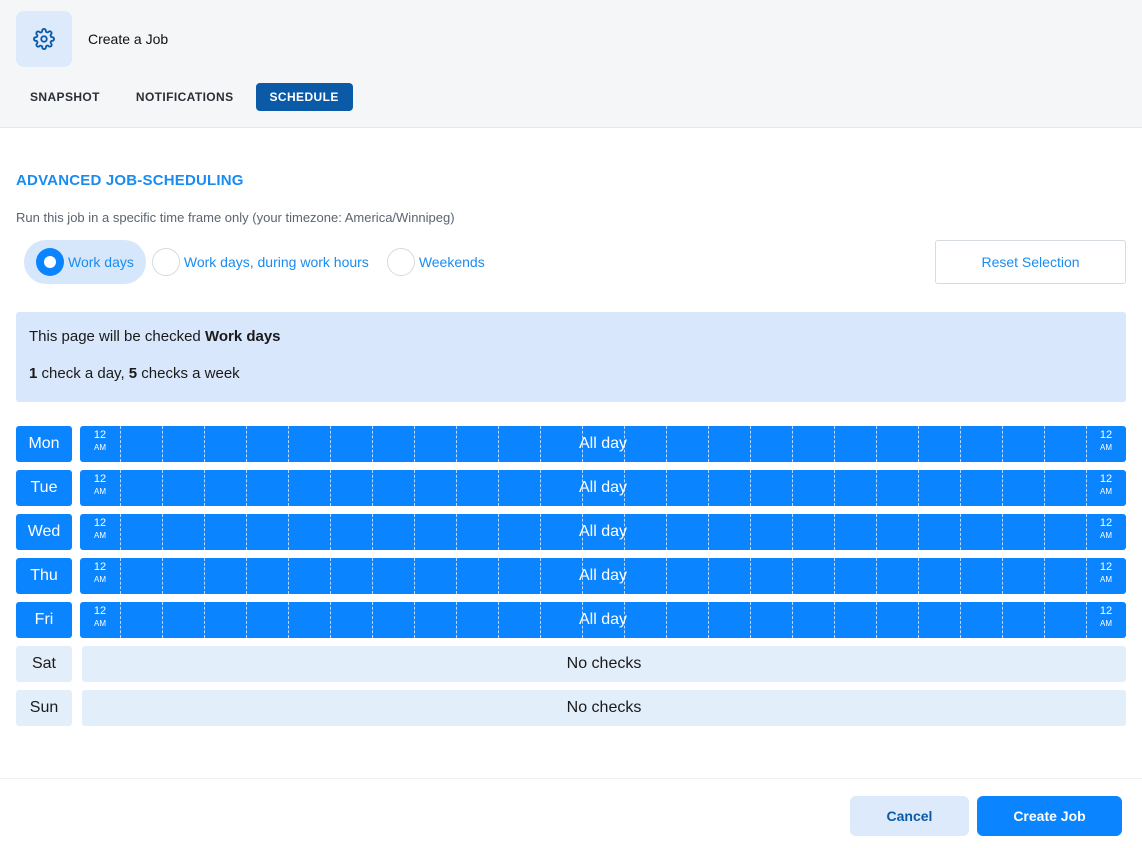 The image size is (1142, 848). Describe the element at coordinates (44, 488) in the screenshot. I see `day-label-tue: Tue` at that location.